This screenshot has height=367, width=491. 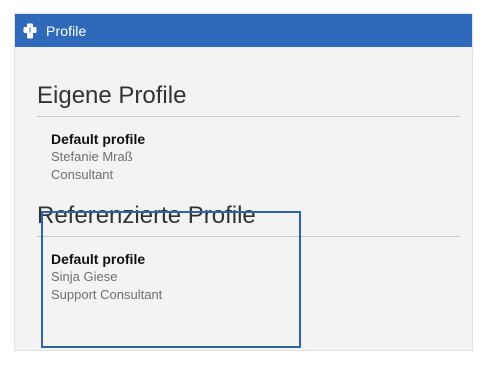 I want to click on own-profile-card: Default profile Stefanie Mraß Consultant, so click(x=250, y=156).